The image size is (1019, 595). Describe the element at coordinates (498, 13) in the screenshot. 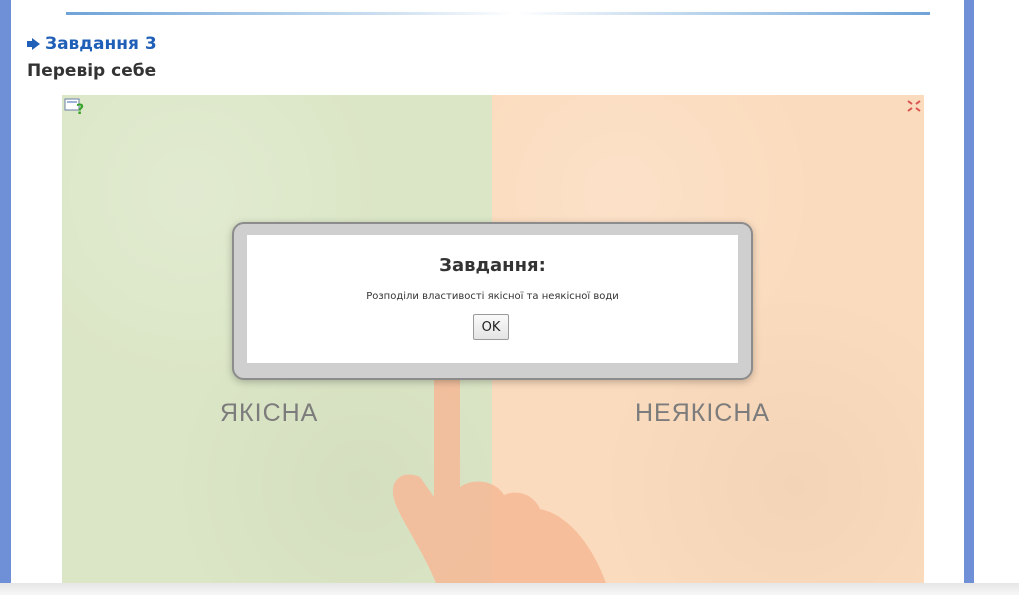

I see `top-divider` at that location.